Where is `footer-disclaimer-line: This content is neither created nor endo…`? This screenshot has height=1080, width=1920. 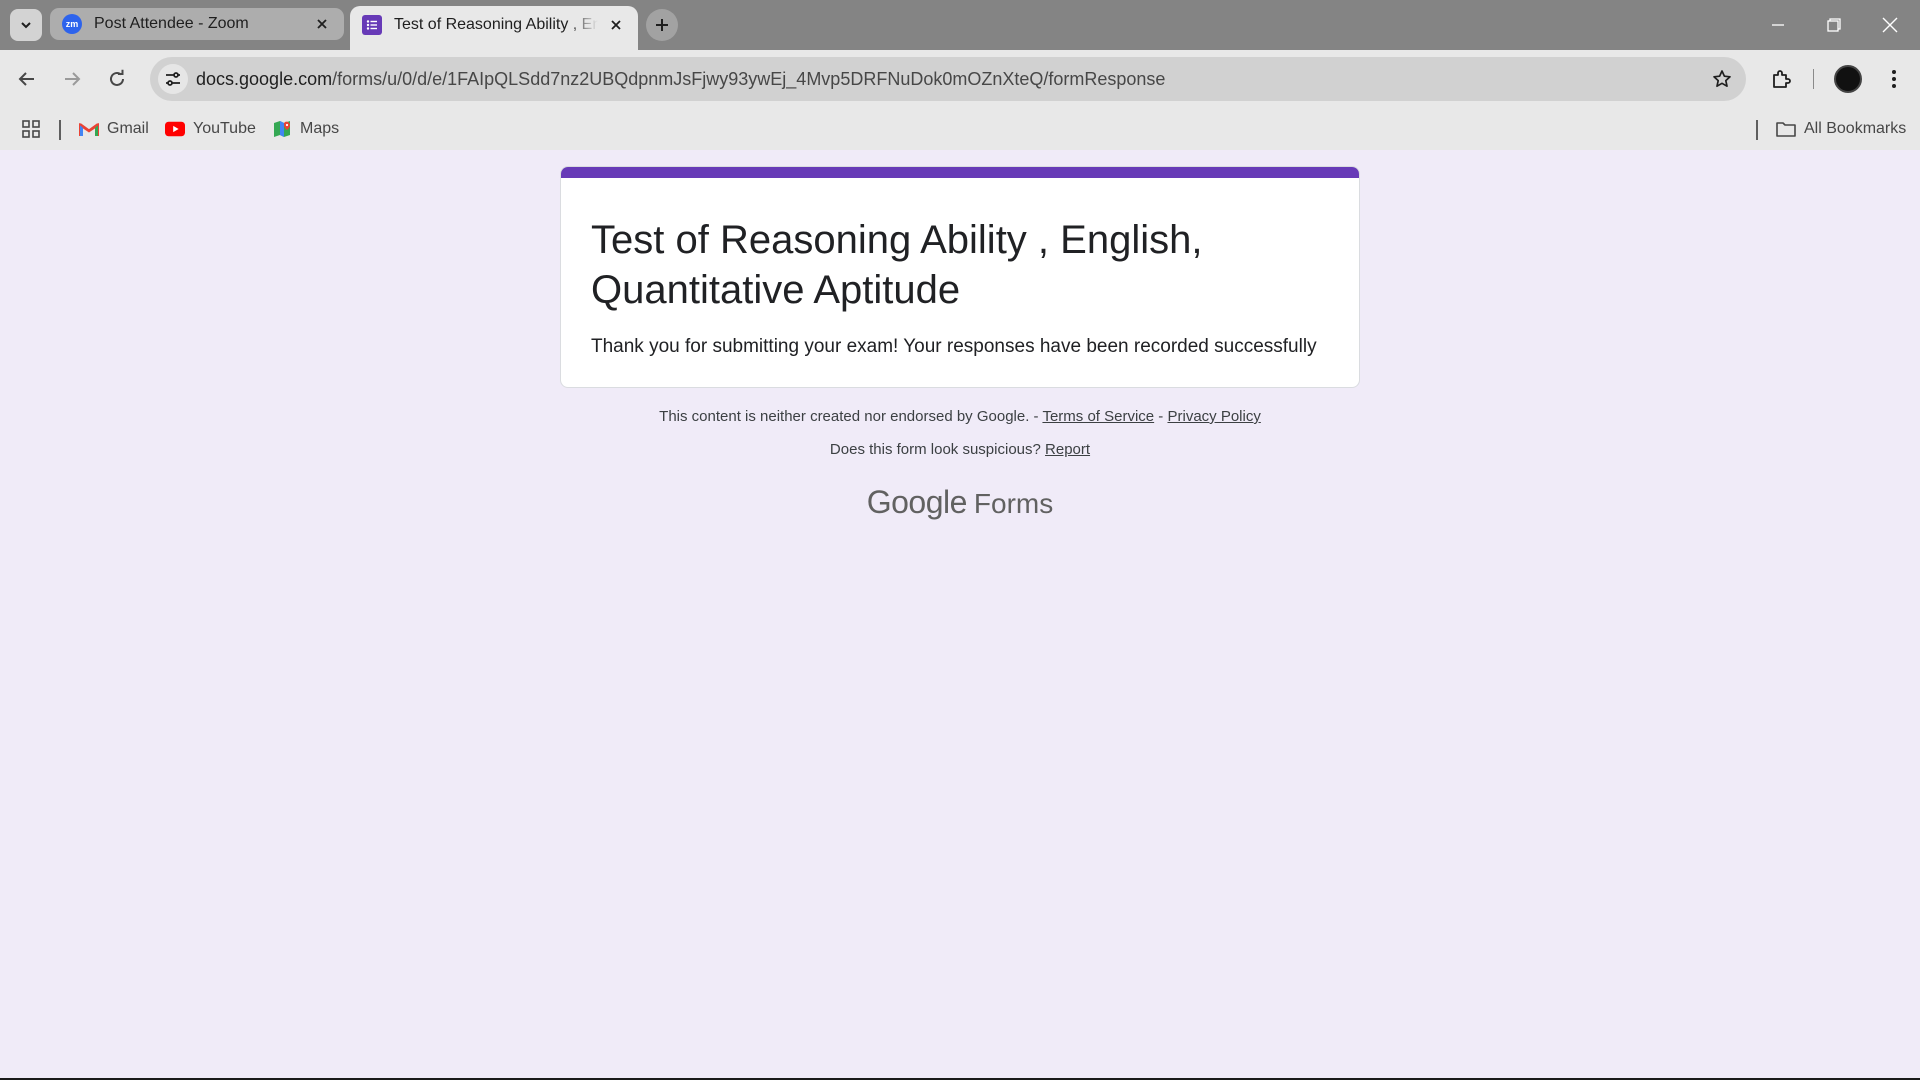
footer-disclaimer-line: This content is neither created nor endo… is located at coordinates (960, 416).